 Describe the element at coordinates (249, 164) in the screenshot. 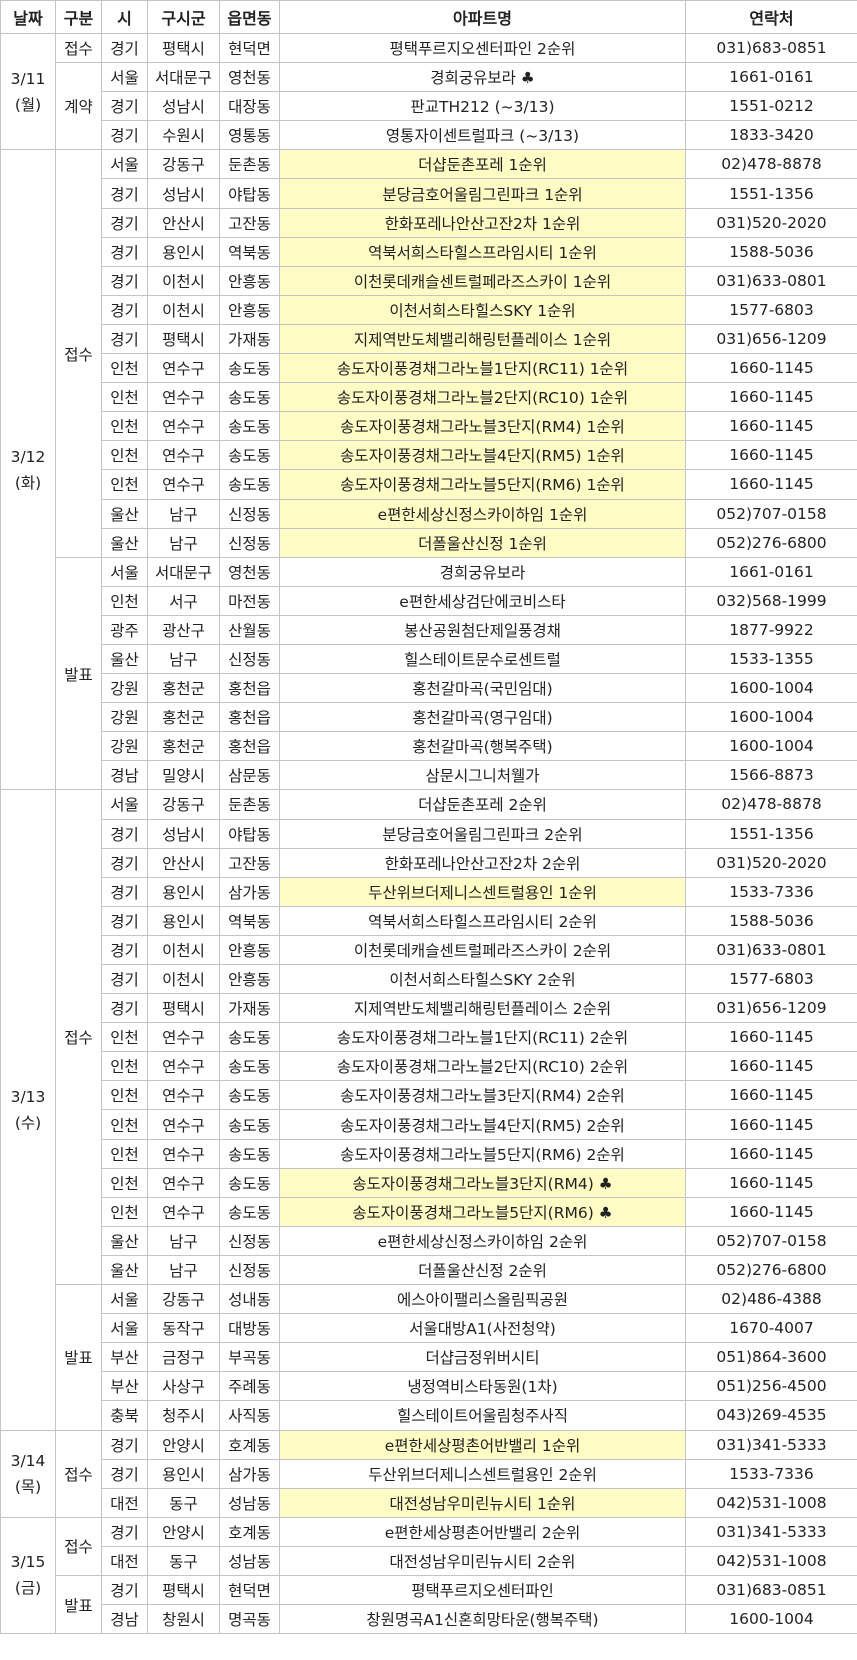

I see `town-cell: 둔촌동` at that location.